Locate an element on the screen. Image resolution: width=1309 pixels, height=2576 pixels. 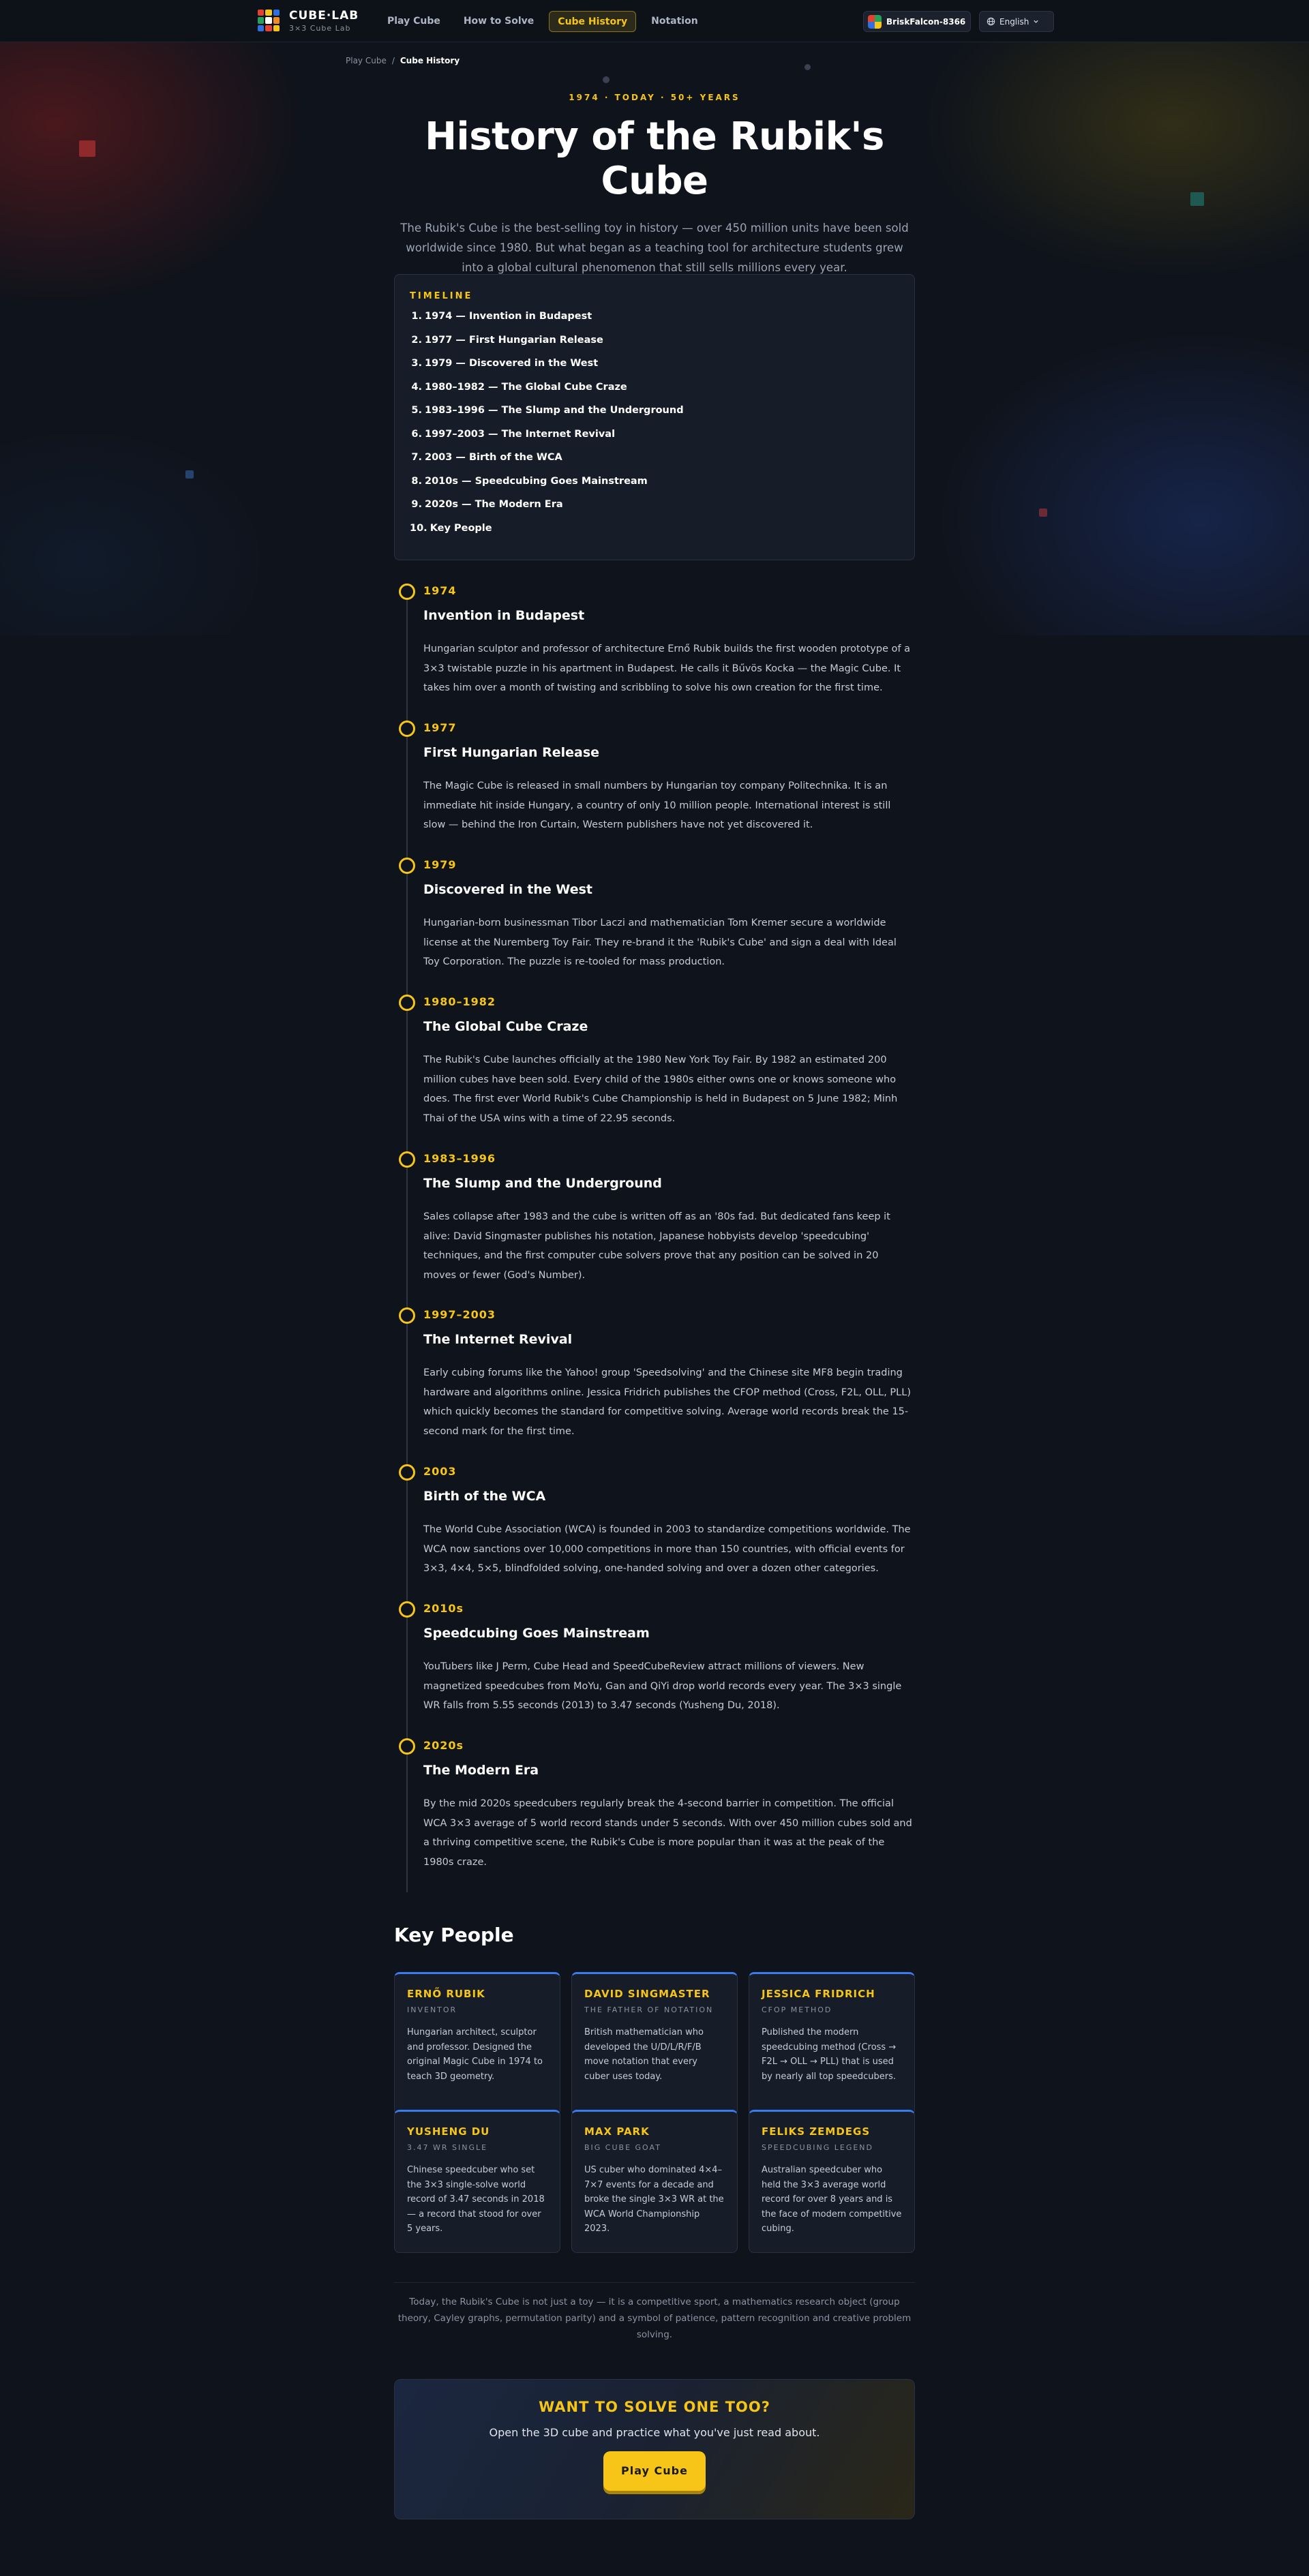
toc-link: 2003 — Birth of the WCA is located at coordinates (493, 464).